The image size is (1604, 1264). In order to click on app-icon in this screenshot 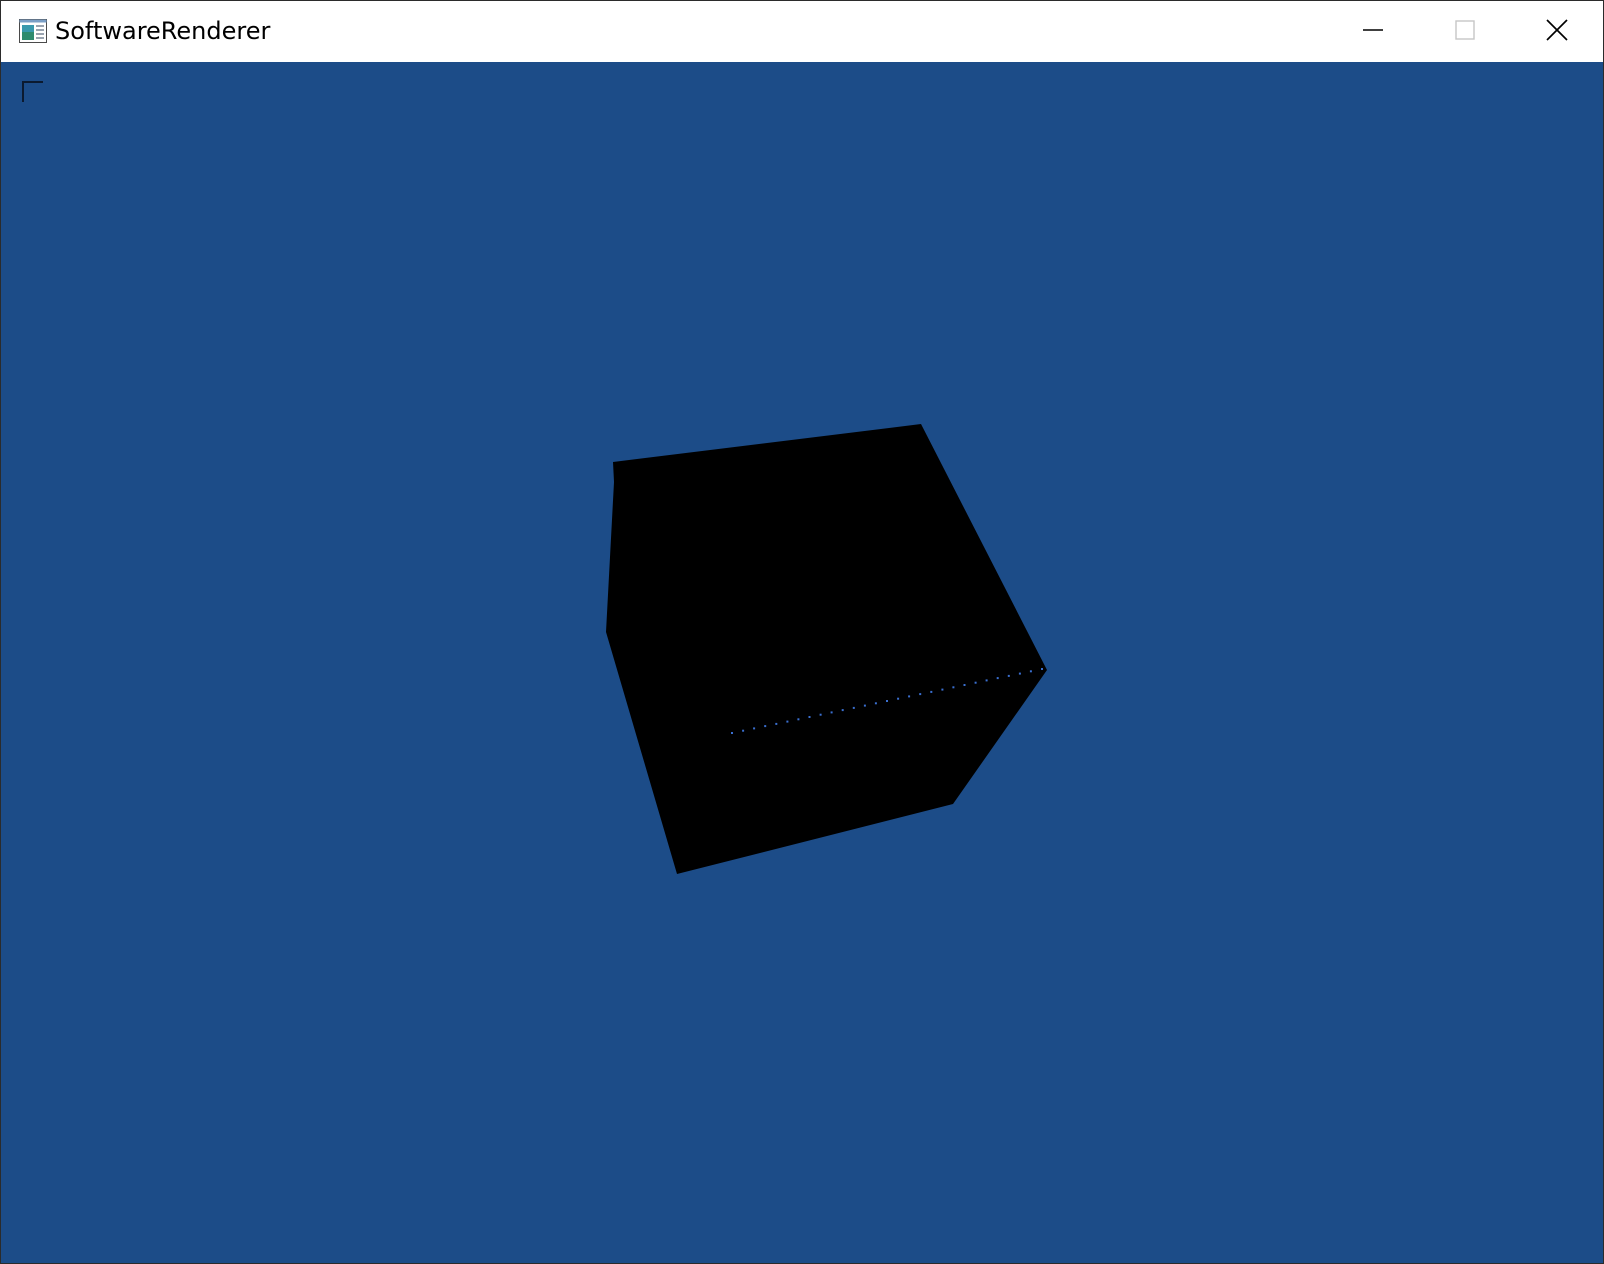, I will do `click(33, 31)`.